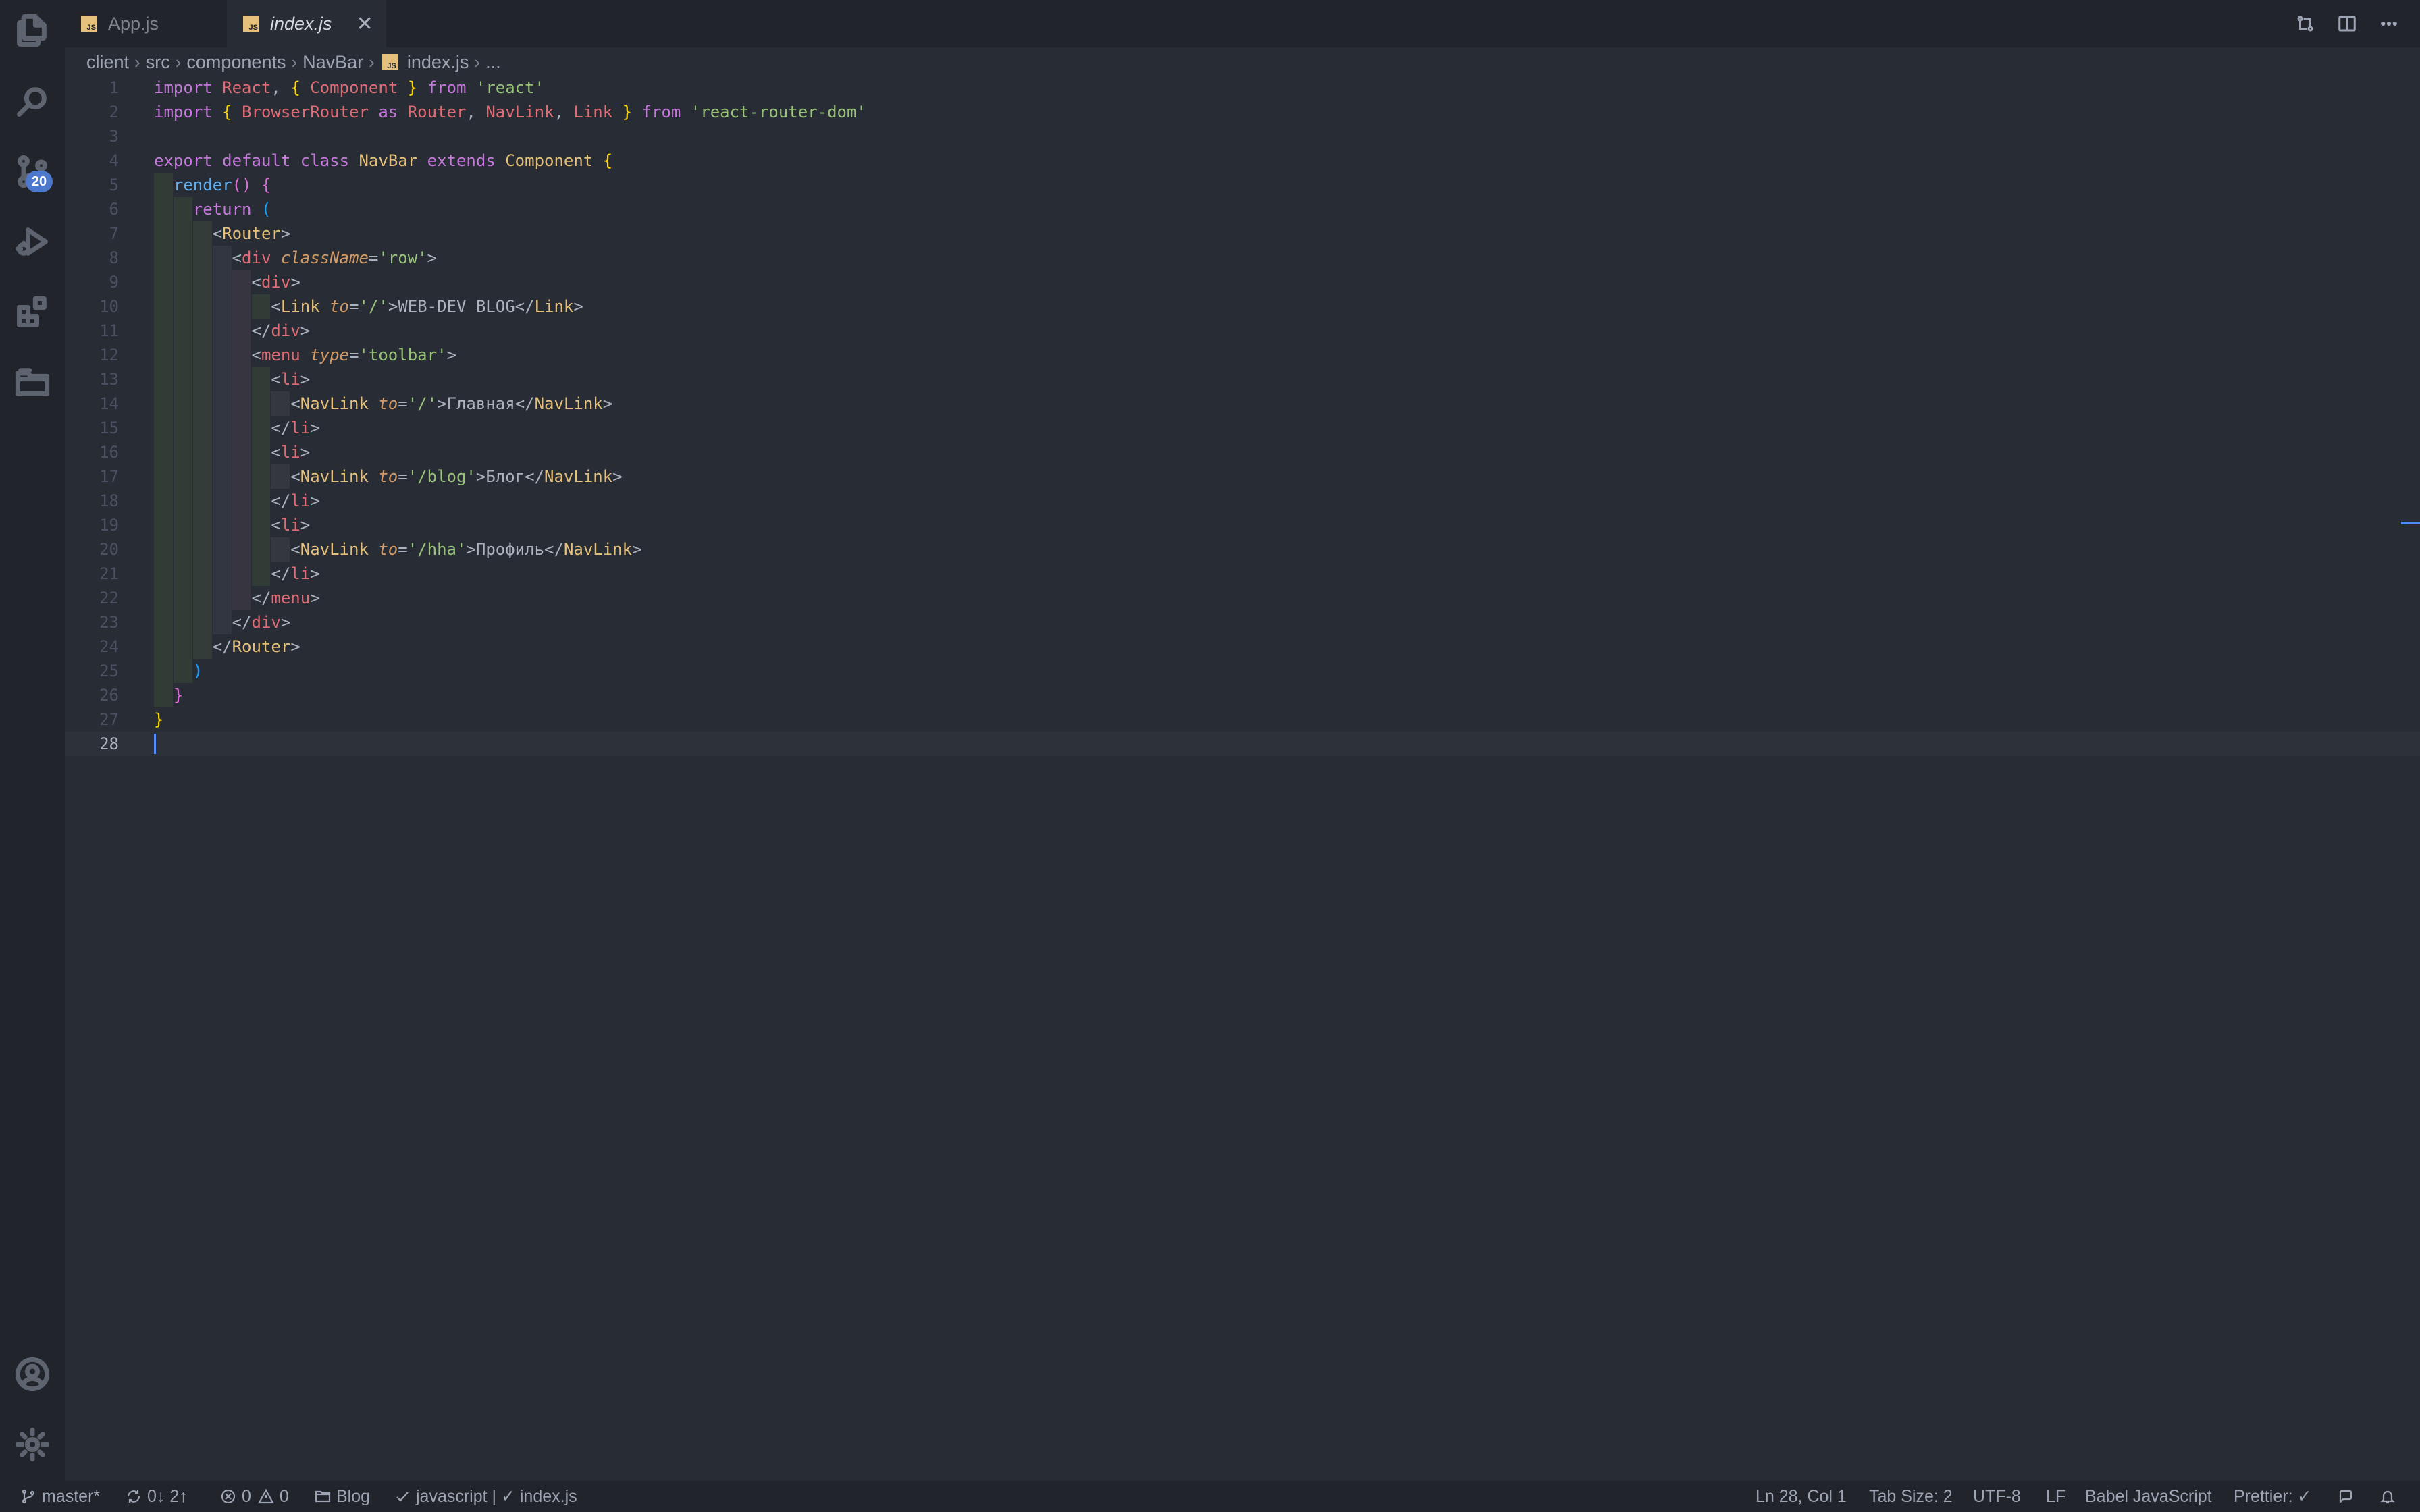 This screenshot has width=2420, height=1512. I want to click on end-of-line: LF, so click(2056, 1497).